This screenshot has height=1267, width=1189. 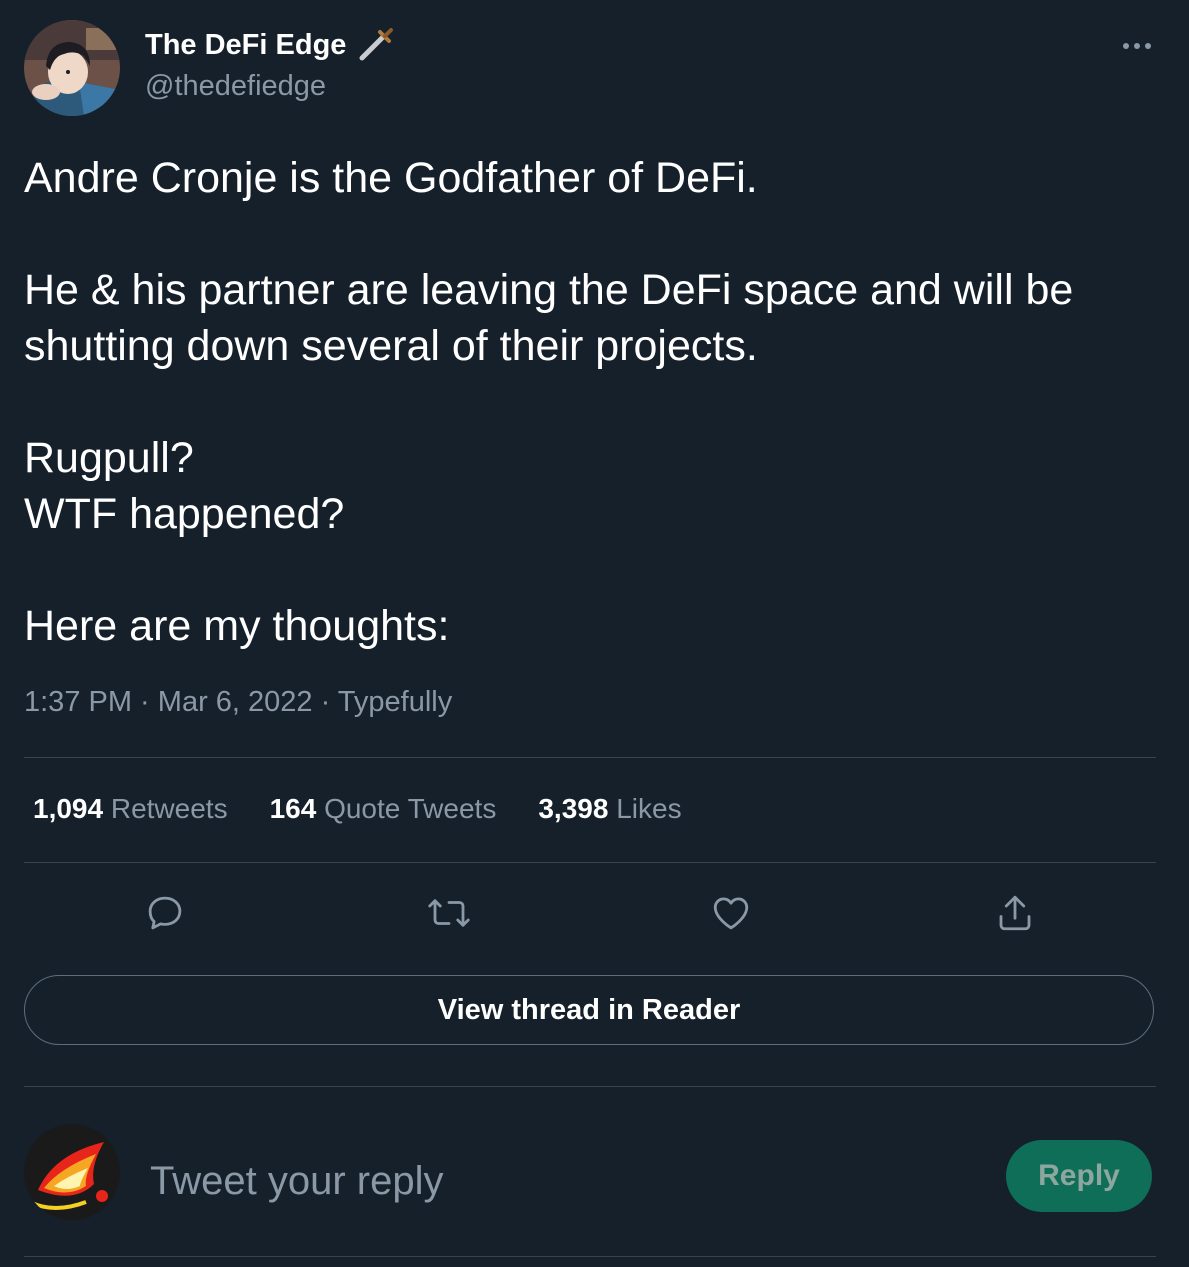 I want to click on quote-tweets-label: Quote Tweets, so click(x=410, y=808).